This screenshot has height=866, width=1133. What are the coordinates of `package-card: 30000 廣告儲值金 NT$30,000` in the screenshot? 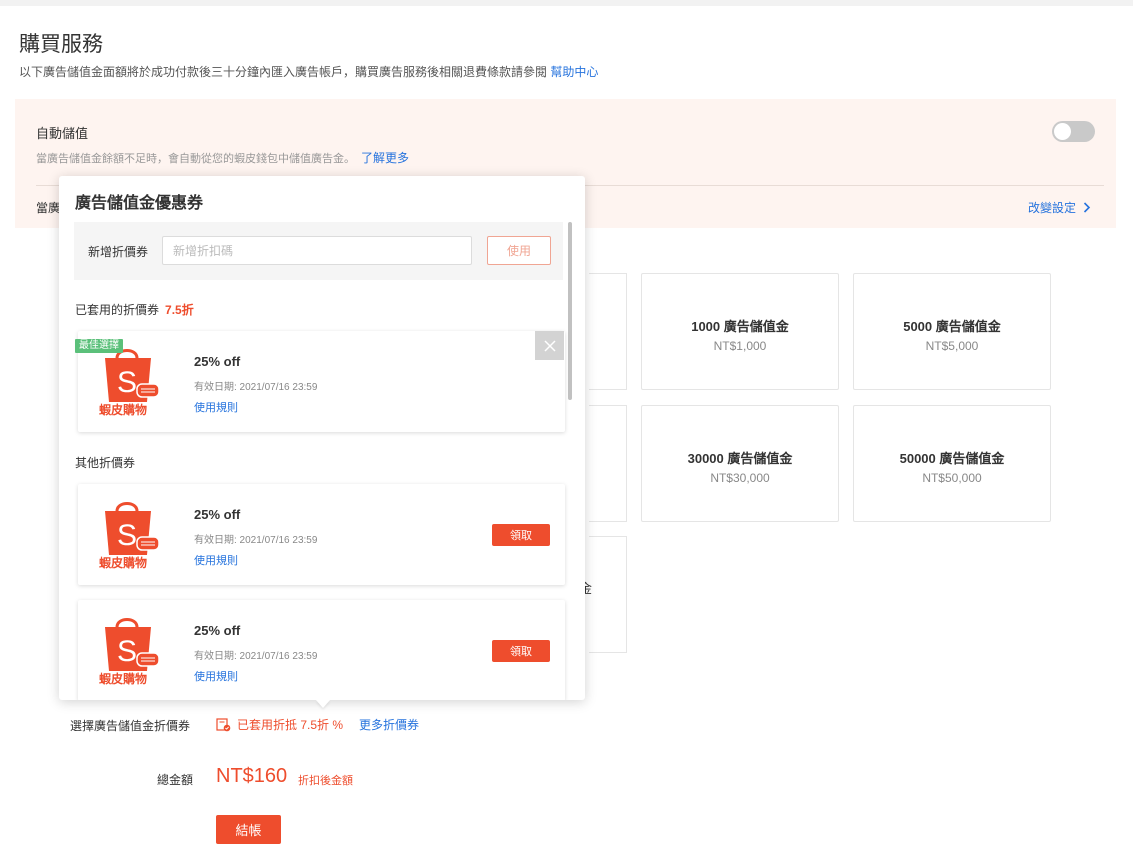 It's located at (740, 463).